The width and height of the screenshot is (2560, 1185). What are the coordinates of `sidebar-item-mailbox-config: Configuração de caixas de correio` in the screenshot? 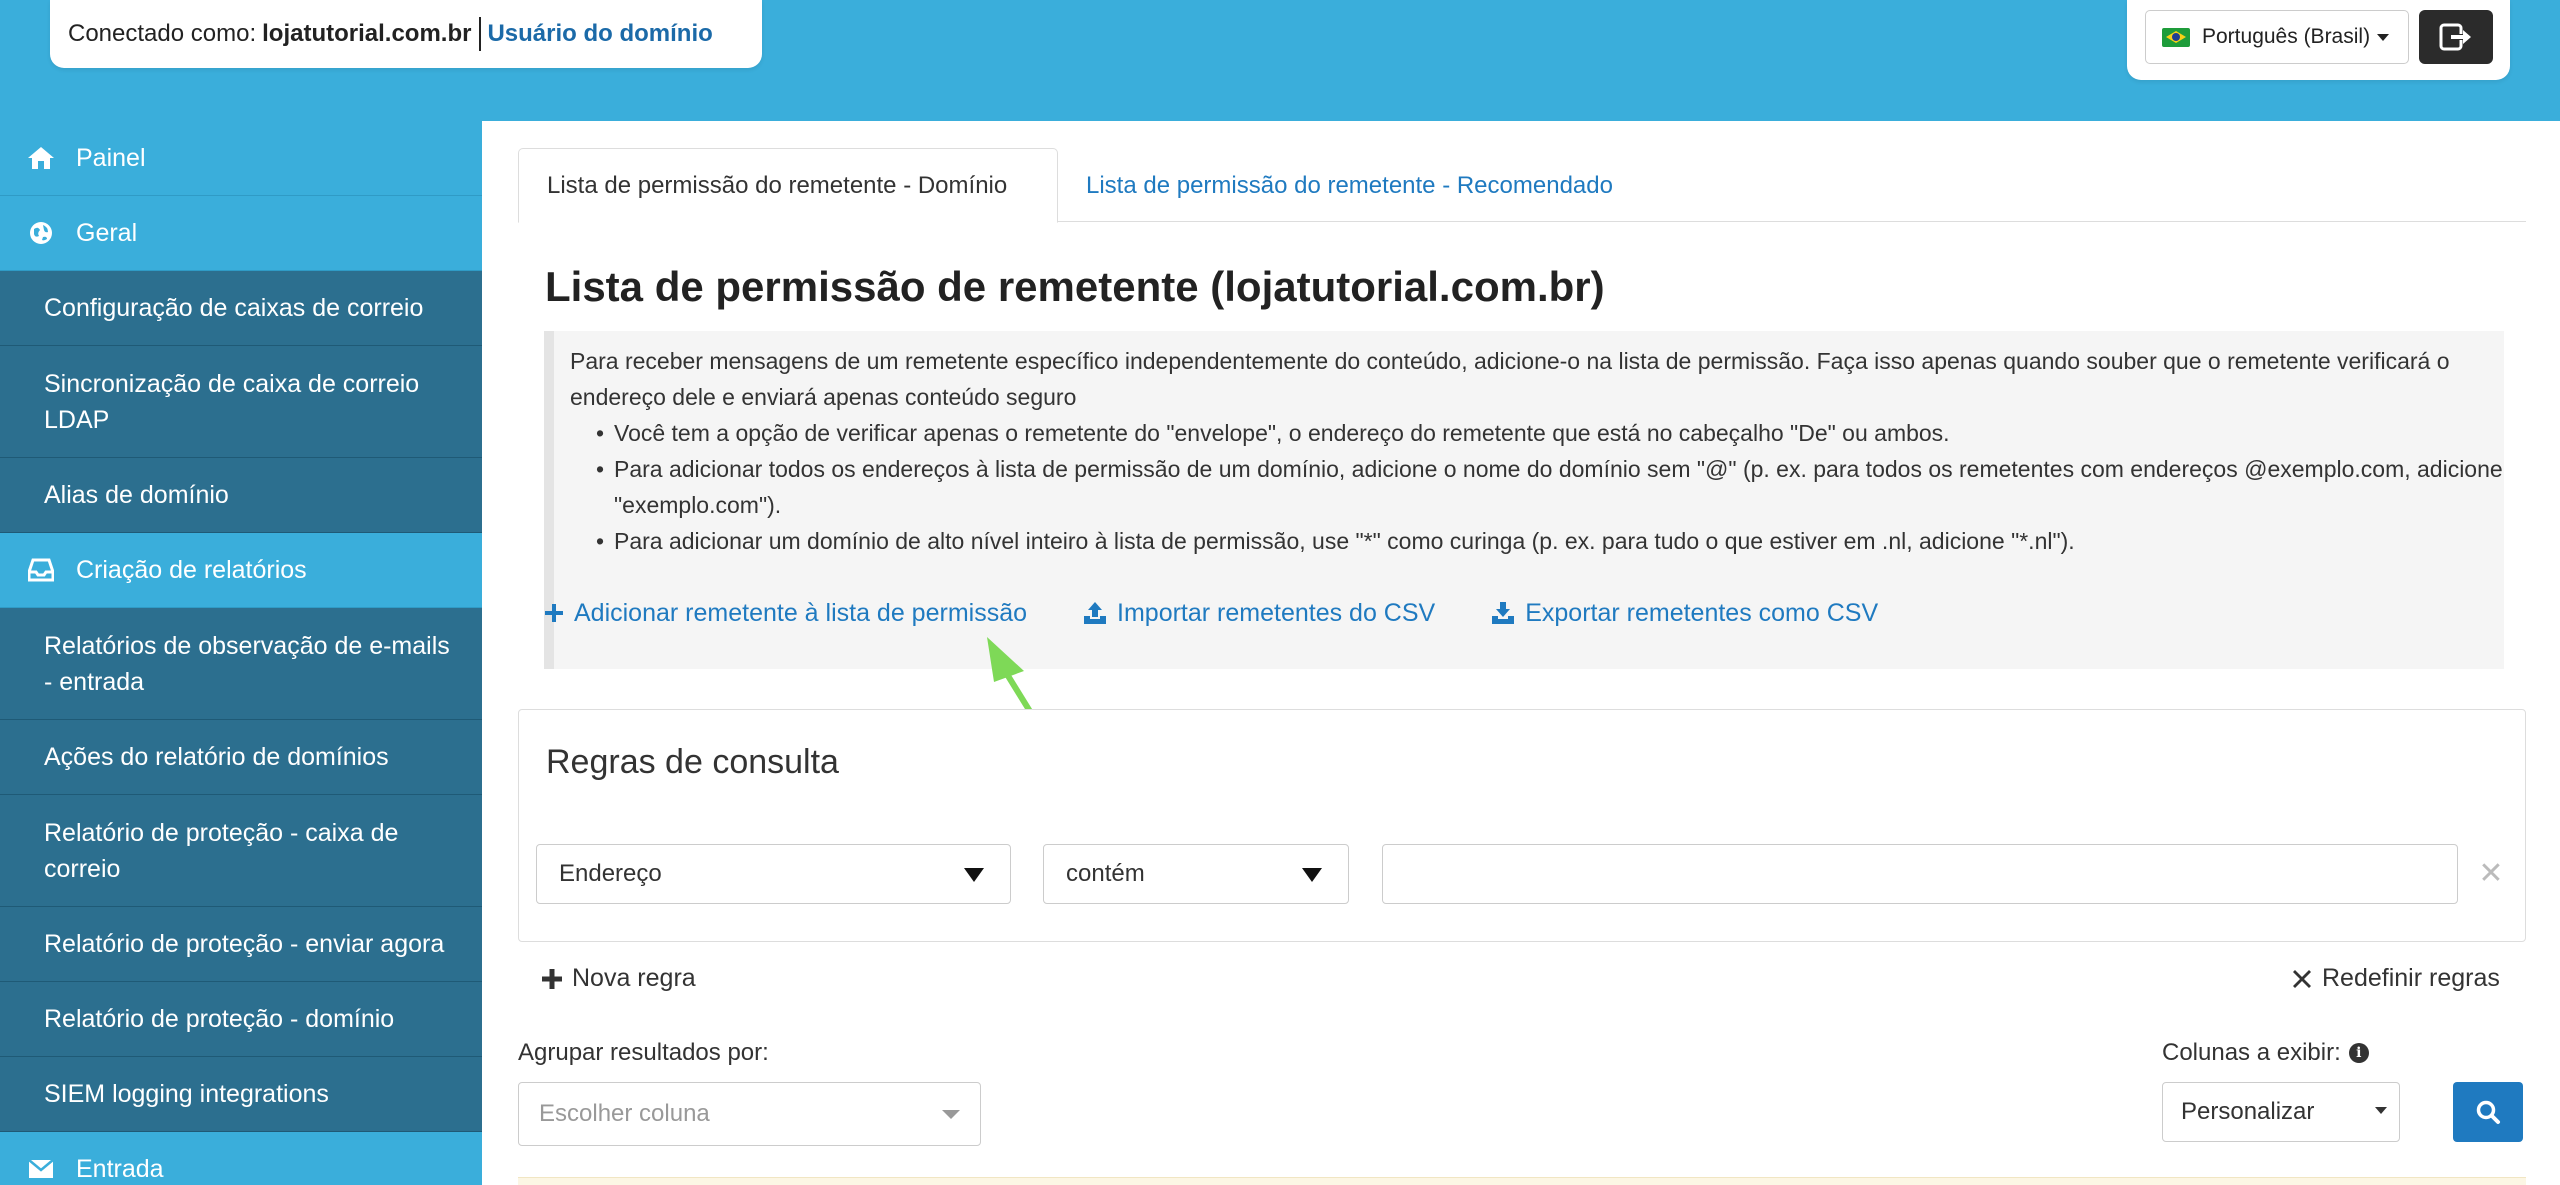 It's located at (241, 308).